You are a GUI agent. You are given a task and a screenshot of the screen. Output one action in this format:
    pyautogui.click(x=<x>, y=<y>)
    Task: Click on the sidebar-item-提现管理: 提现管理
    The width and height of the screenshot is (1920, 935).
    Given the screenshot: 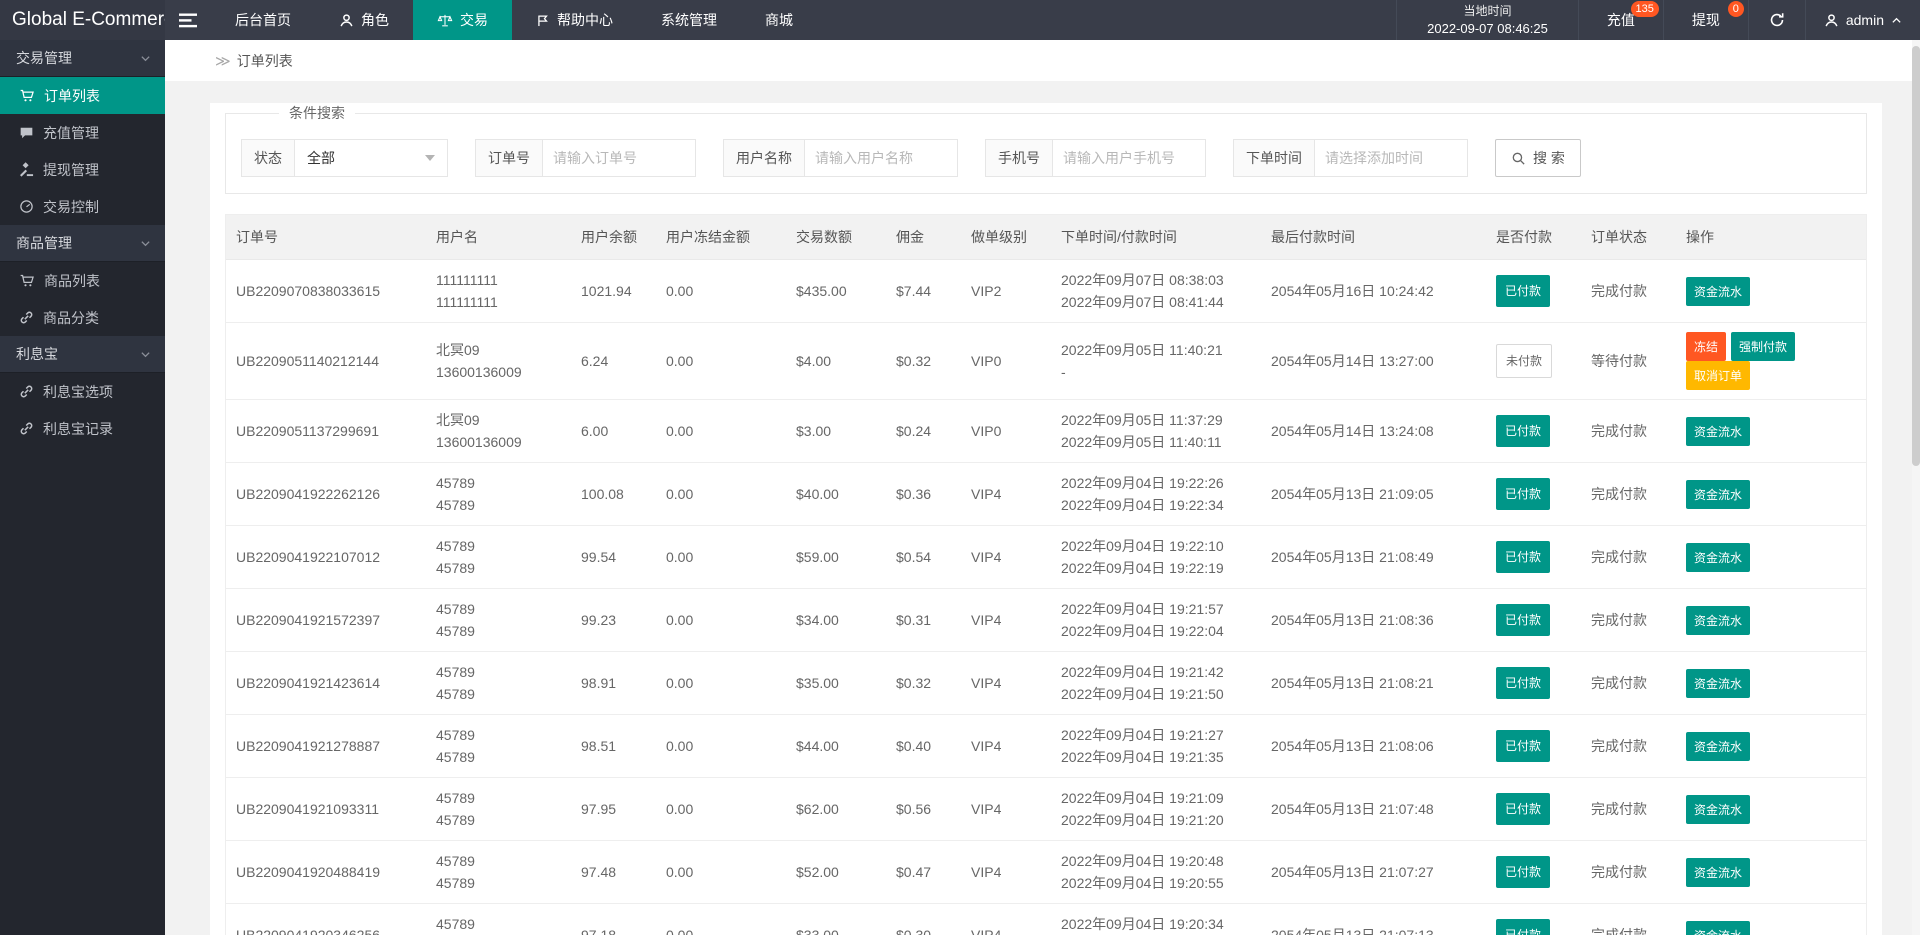 What is the action you would take?
    pyautogui.click(x=82, y=169)
    